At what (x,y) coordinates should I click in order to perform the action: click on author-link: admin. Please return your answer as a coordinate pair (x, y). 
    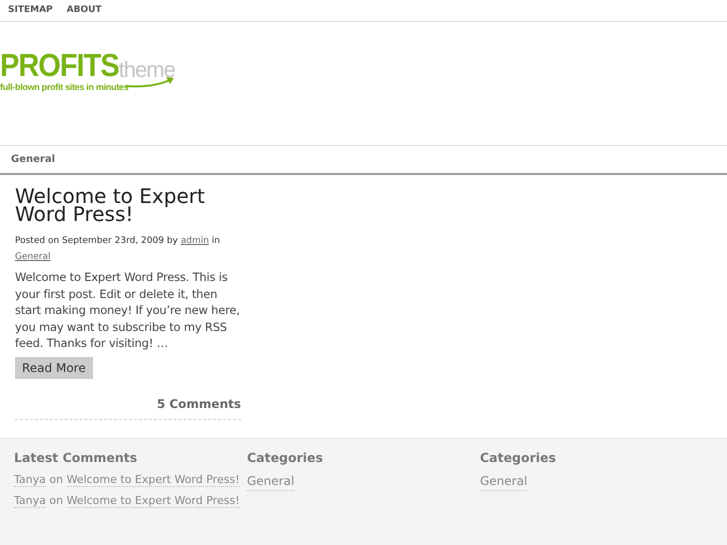
    Looking at the image, I should click on (194, 241).